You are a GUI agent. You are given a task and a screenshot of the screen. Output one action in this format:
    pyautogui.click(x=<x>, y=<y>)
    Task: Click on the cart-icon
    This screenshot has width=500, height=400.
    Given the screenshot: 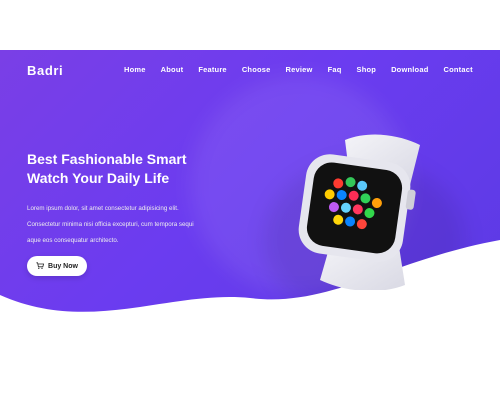 What is the action you would take?
    pyautogui.click(x=40, y=266)
    